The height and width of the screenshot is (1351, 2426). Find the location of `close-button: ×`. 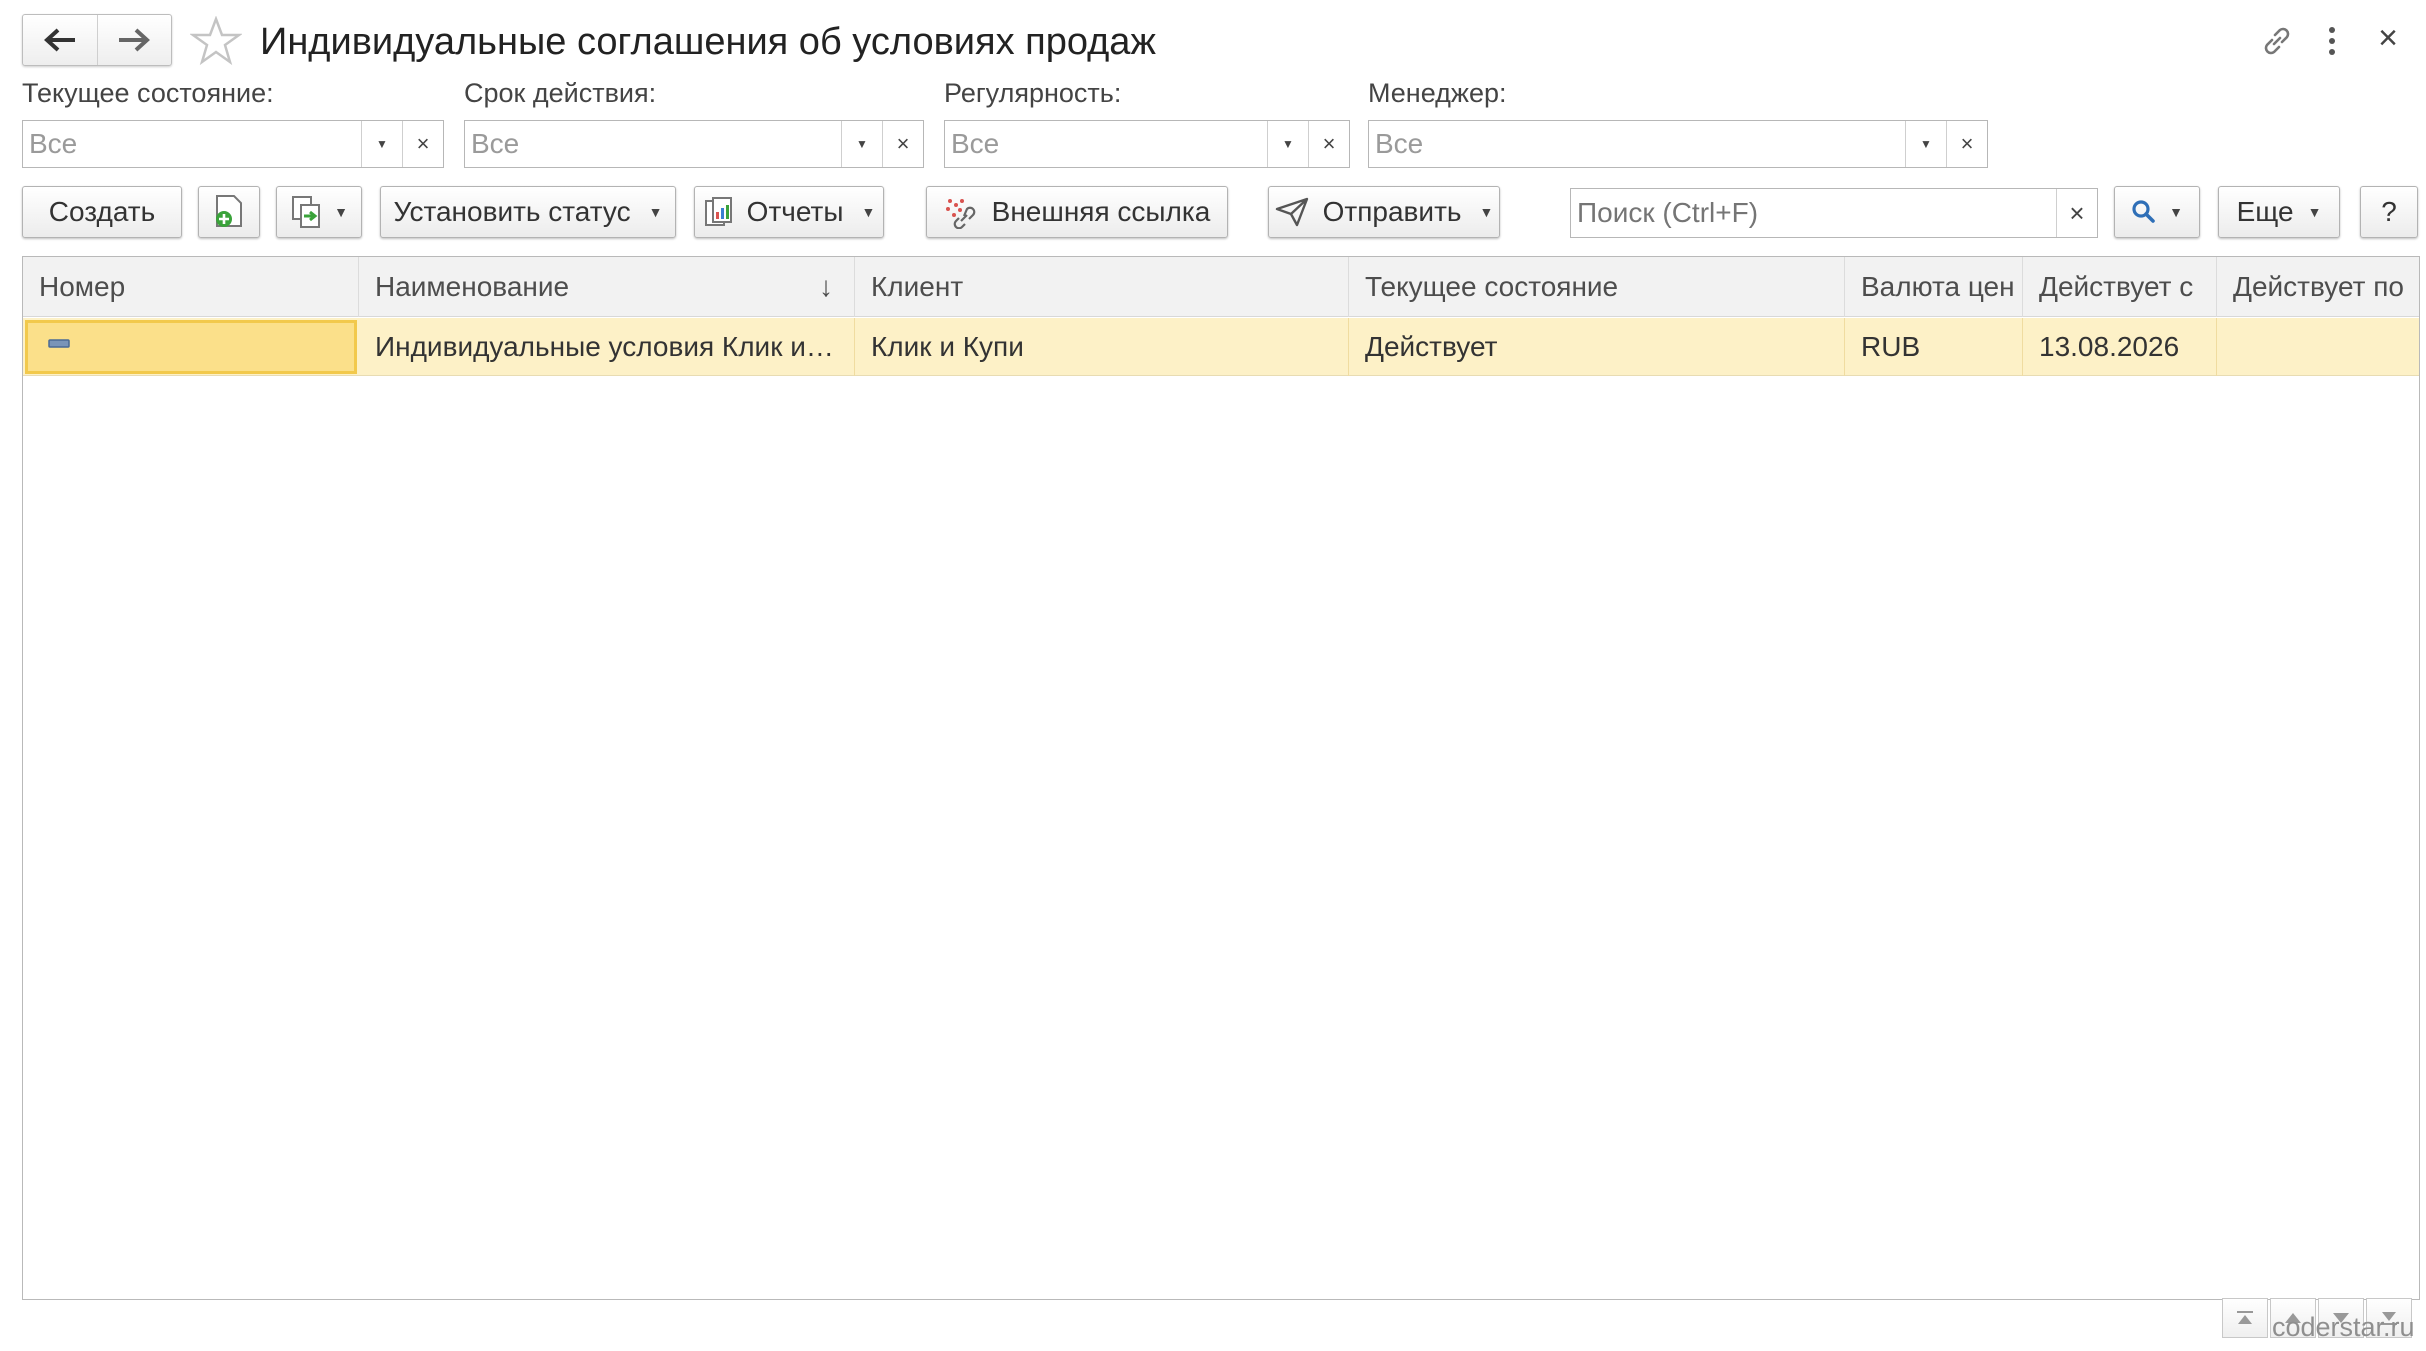

close-button: × is located at coordinates (2388, 38).